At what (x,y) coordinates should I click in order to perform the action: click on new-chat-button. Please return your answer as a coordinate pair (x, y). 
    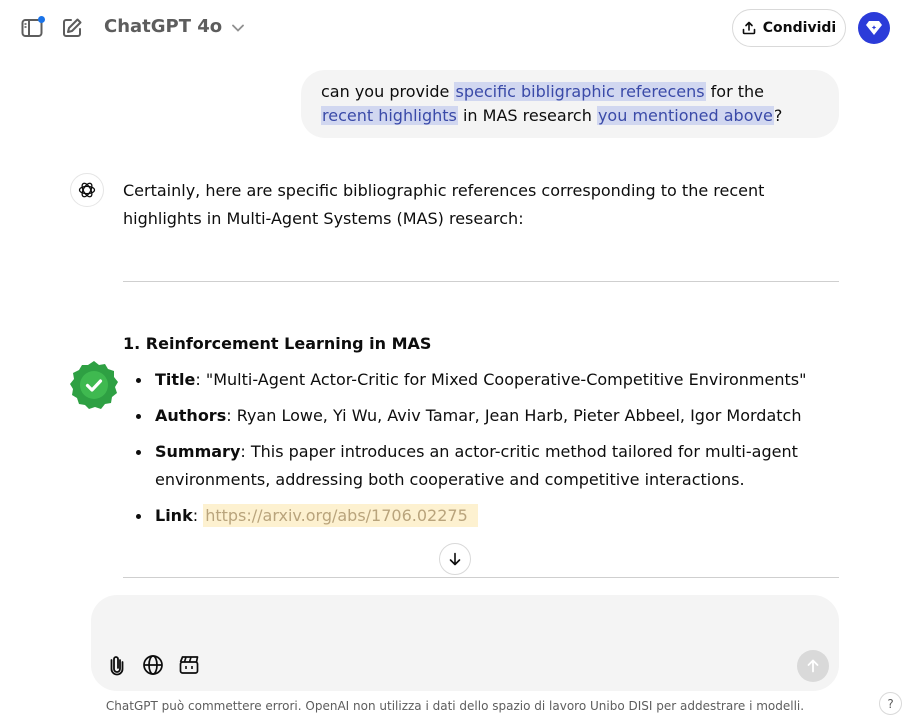
    Looking at the image, I should click on (72, 28).